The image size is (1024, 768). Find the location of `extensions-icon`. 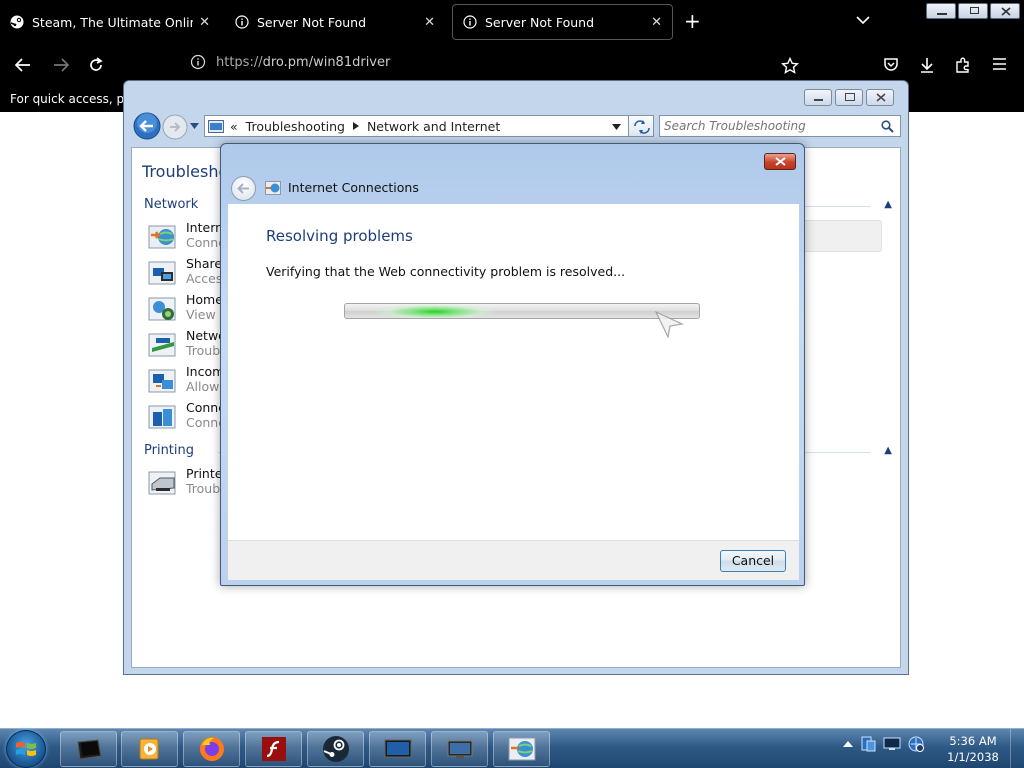

extensions-icon is located at coordinates (963, 65).